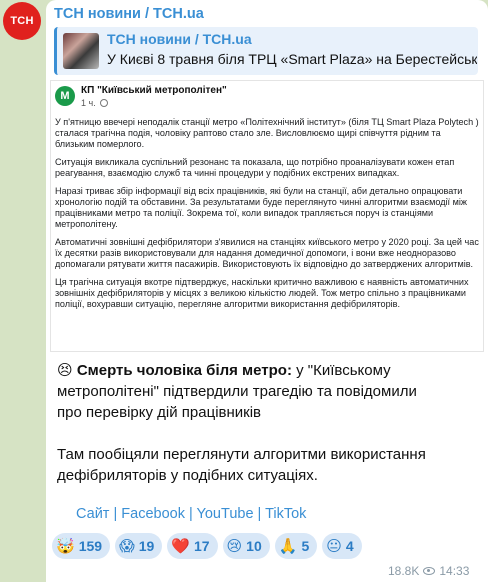 This screenshot has height=582, width=488. Describe the element at coordinates (103, 103) in the screenshot. I see `globe-icon` at that location.